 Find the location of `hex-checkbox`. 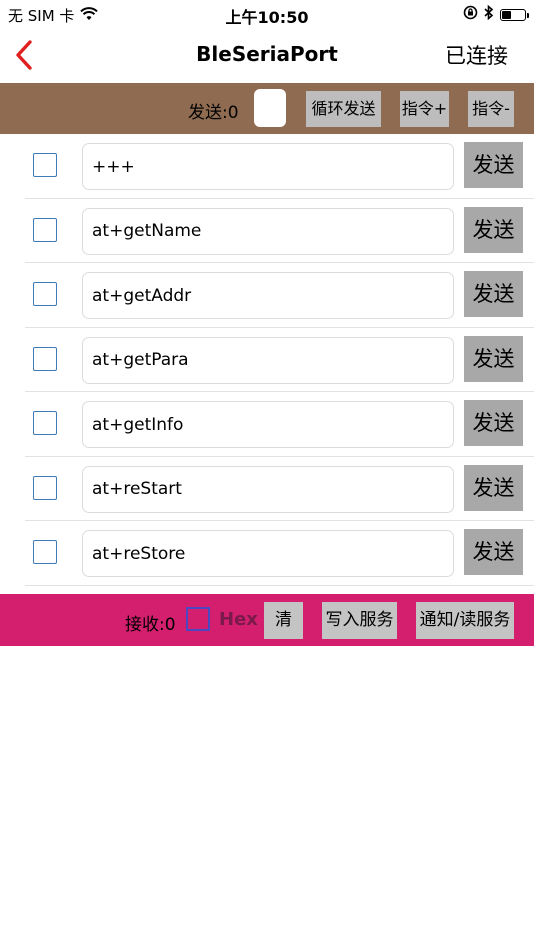

hex-checkbox is located at coordinates (198, 619).